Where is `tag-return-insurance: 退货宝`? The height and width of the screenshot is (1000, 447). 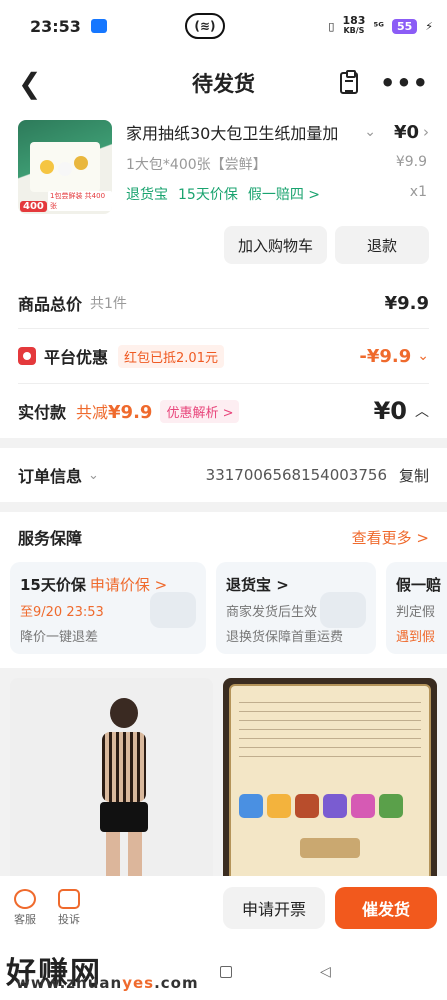 tag-return-insurance: 退货宝 is located at coordinates (147, 194).